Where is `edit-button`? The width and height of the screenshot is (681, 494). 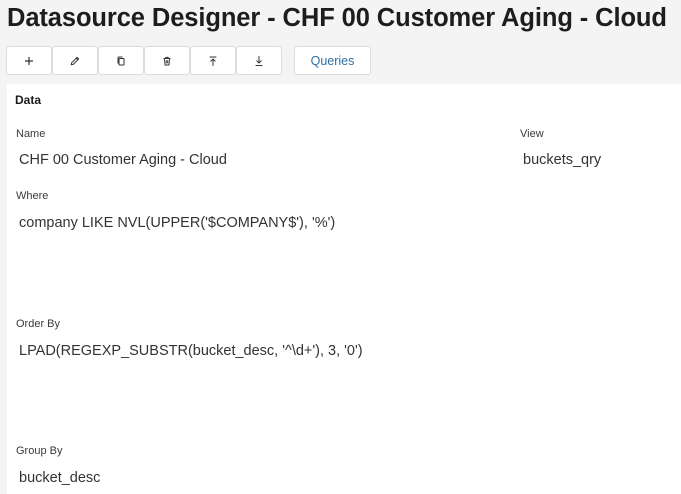 edit-button is located at coordinates (75, 60).